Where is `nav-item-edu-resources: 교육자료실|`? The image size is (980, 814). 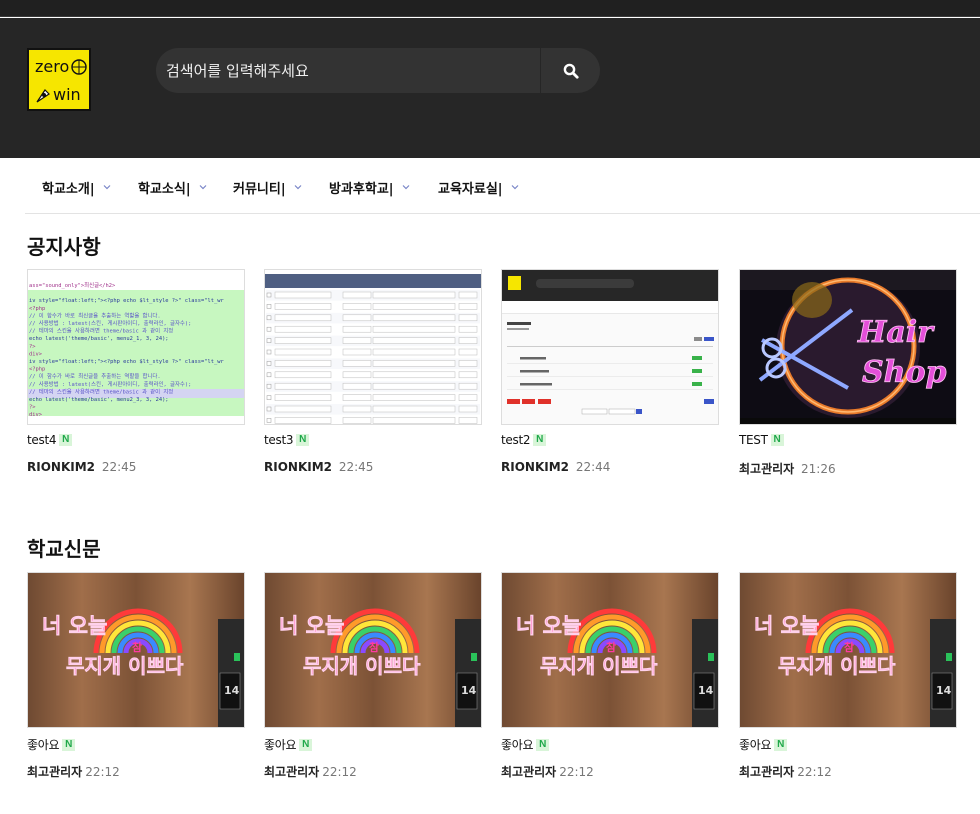 nav-item-edu-resources: 교육자료실| is located at coordinates (478, 187).